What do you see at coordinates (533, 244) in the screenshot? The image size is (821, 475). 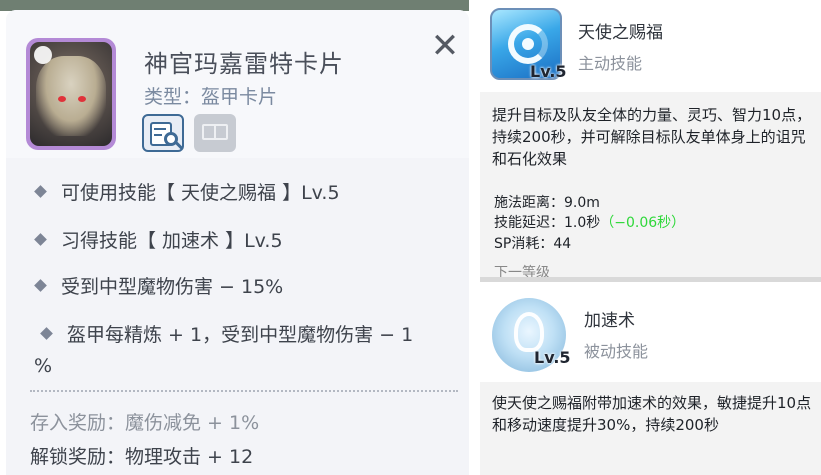 I see `skill-sp-cost: SP消耗：44` at bounding box center [533, 244].